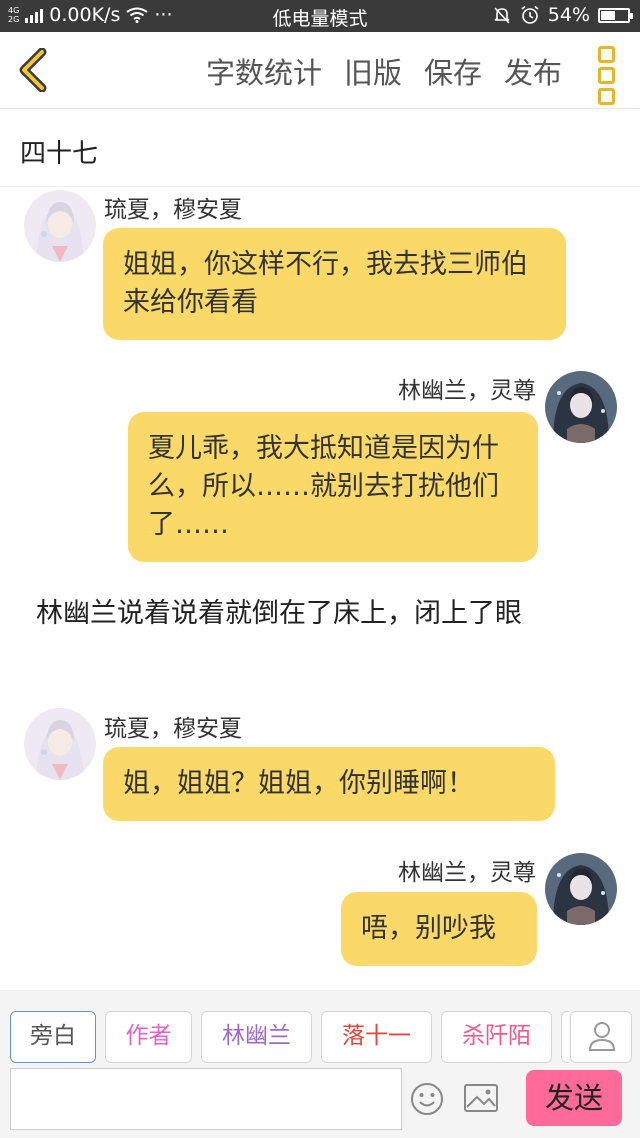 This screenshot has width=640, height=1138. What do you see at coordinates (502, 15) in the screenshot?
I see `mute-bell-icon` at bounding box center [502, 15].